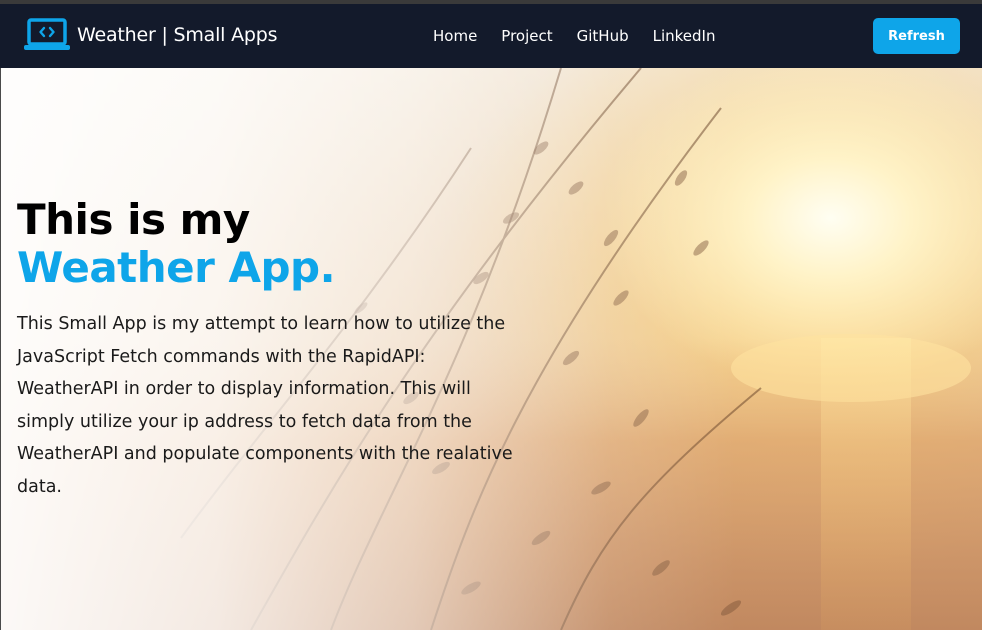 This screenshot has width=982, height=630. Describe the element at coordinates (603, 36) in the screenshot. I see `nav-link-github: GitHub` at that location.